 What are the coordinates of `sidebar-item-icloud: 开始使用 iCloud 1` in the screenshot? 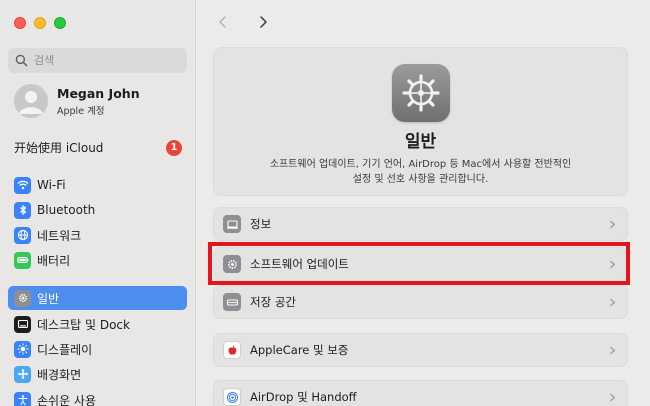 It's located at (98, 147).